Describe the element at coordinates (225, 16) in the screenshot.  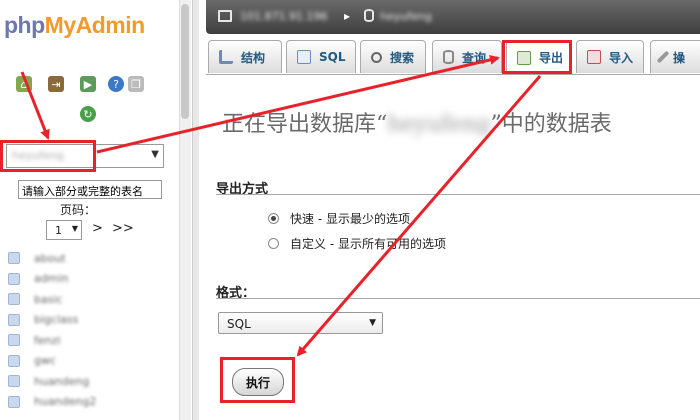
I see `server-icon` at that location.